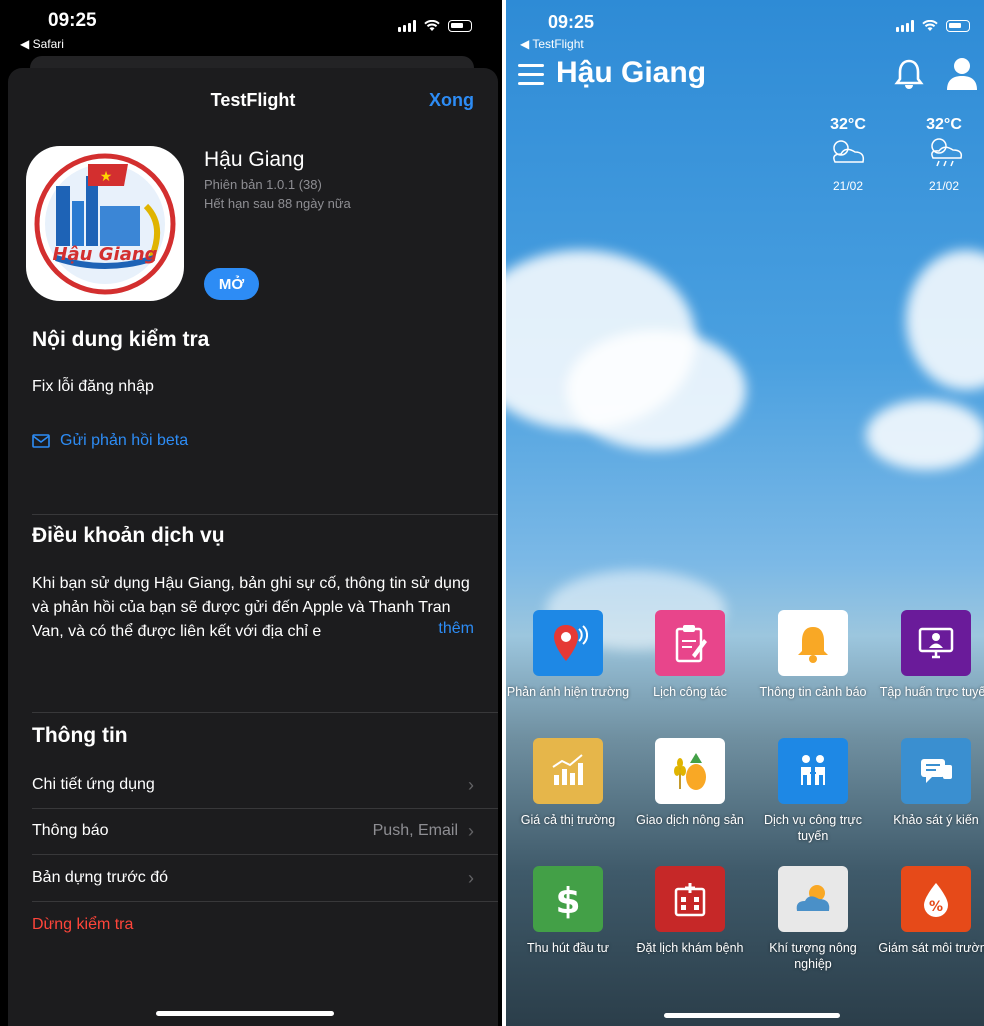 Image resolution: width=984 pixels, height=1026 pixels. I want to click on feedback-link: Gửi phản hồi beta, so click(110, 441).